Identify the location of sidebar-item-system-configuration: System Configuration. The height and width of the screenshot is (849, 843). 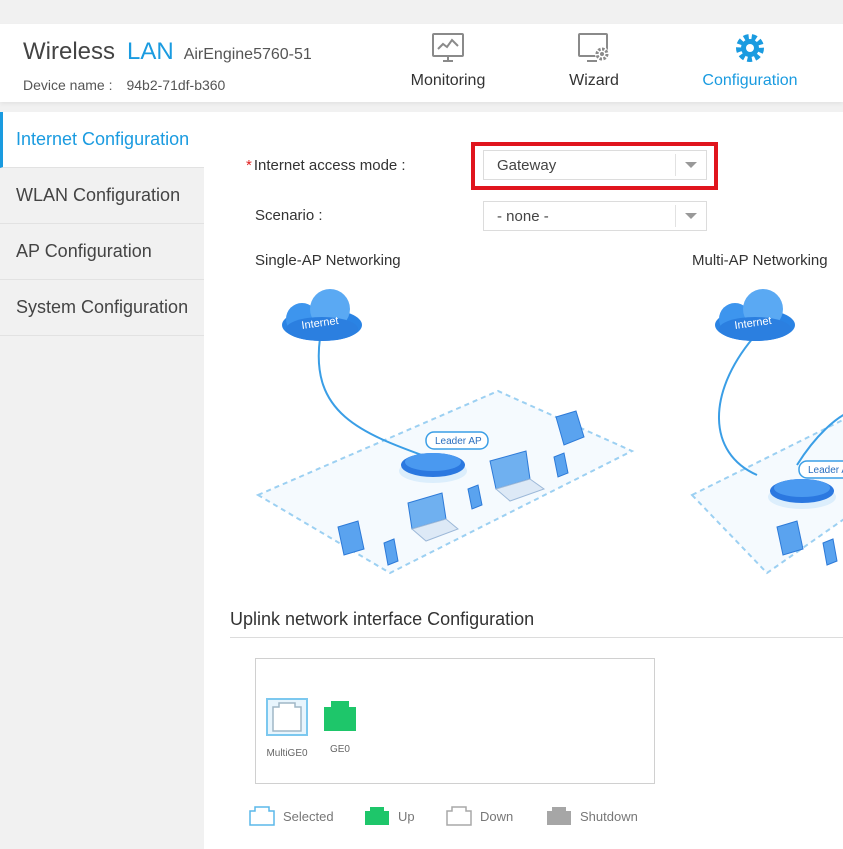
(102, 308).